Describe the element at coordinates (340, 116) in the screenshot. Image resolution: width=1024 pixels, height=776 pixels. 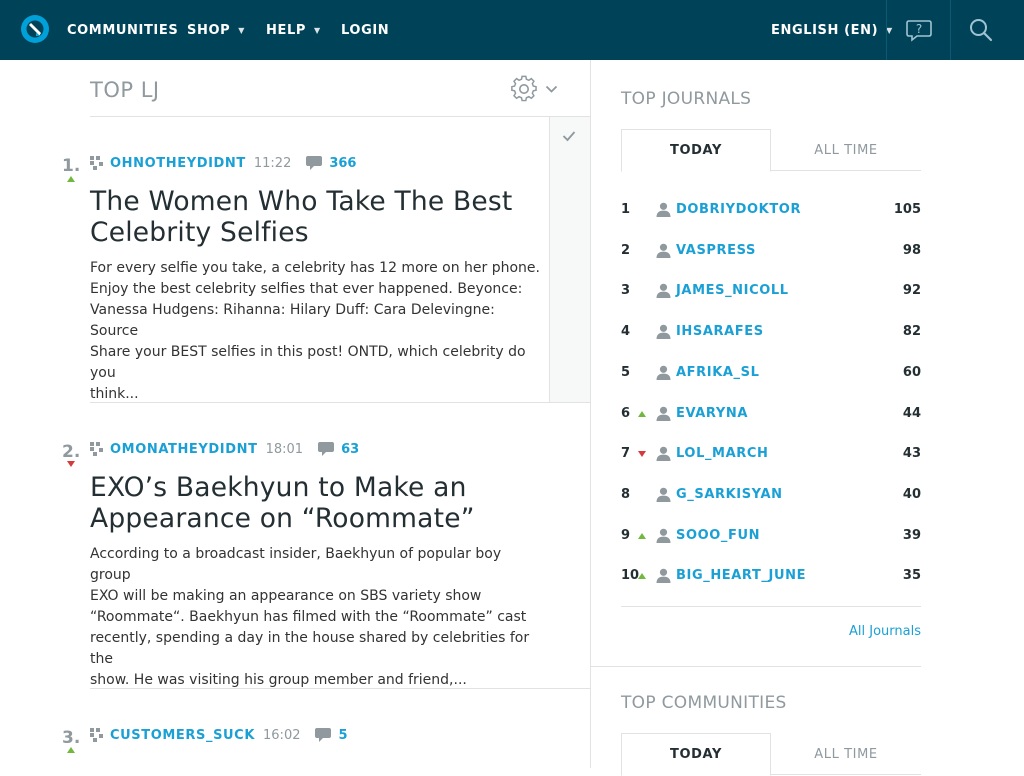
I see `title-divider` at that location.